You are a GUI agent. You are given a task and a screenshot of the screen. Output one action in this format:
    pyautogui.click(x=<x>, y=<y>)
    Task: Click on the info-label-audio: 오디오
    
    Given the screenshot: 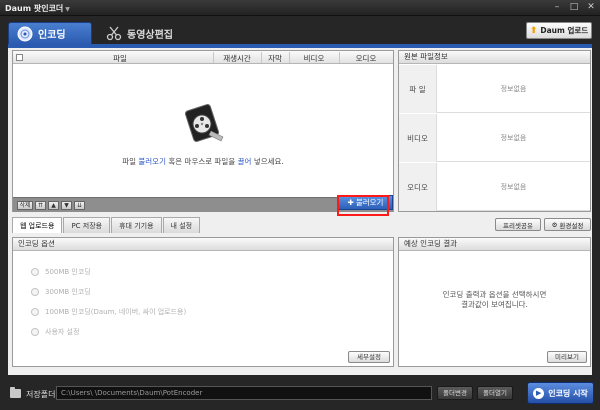 What is the action you would take?
    pyautogui.click(x=418, y=187)
    